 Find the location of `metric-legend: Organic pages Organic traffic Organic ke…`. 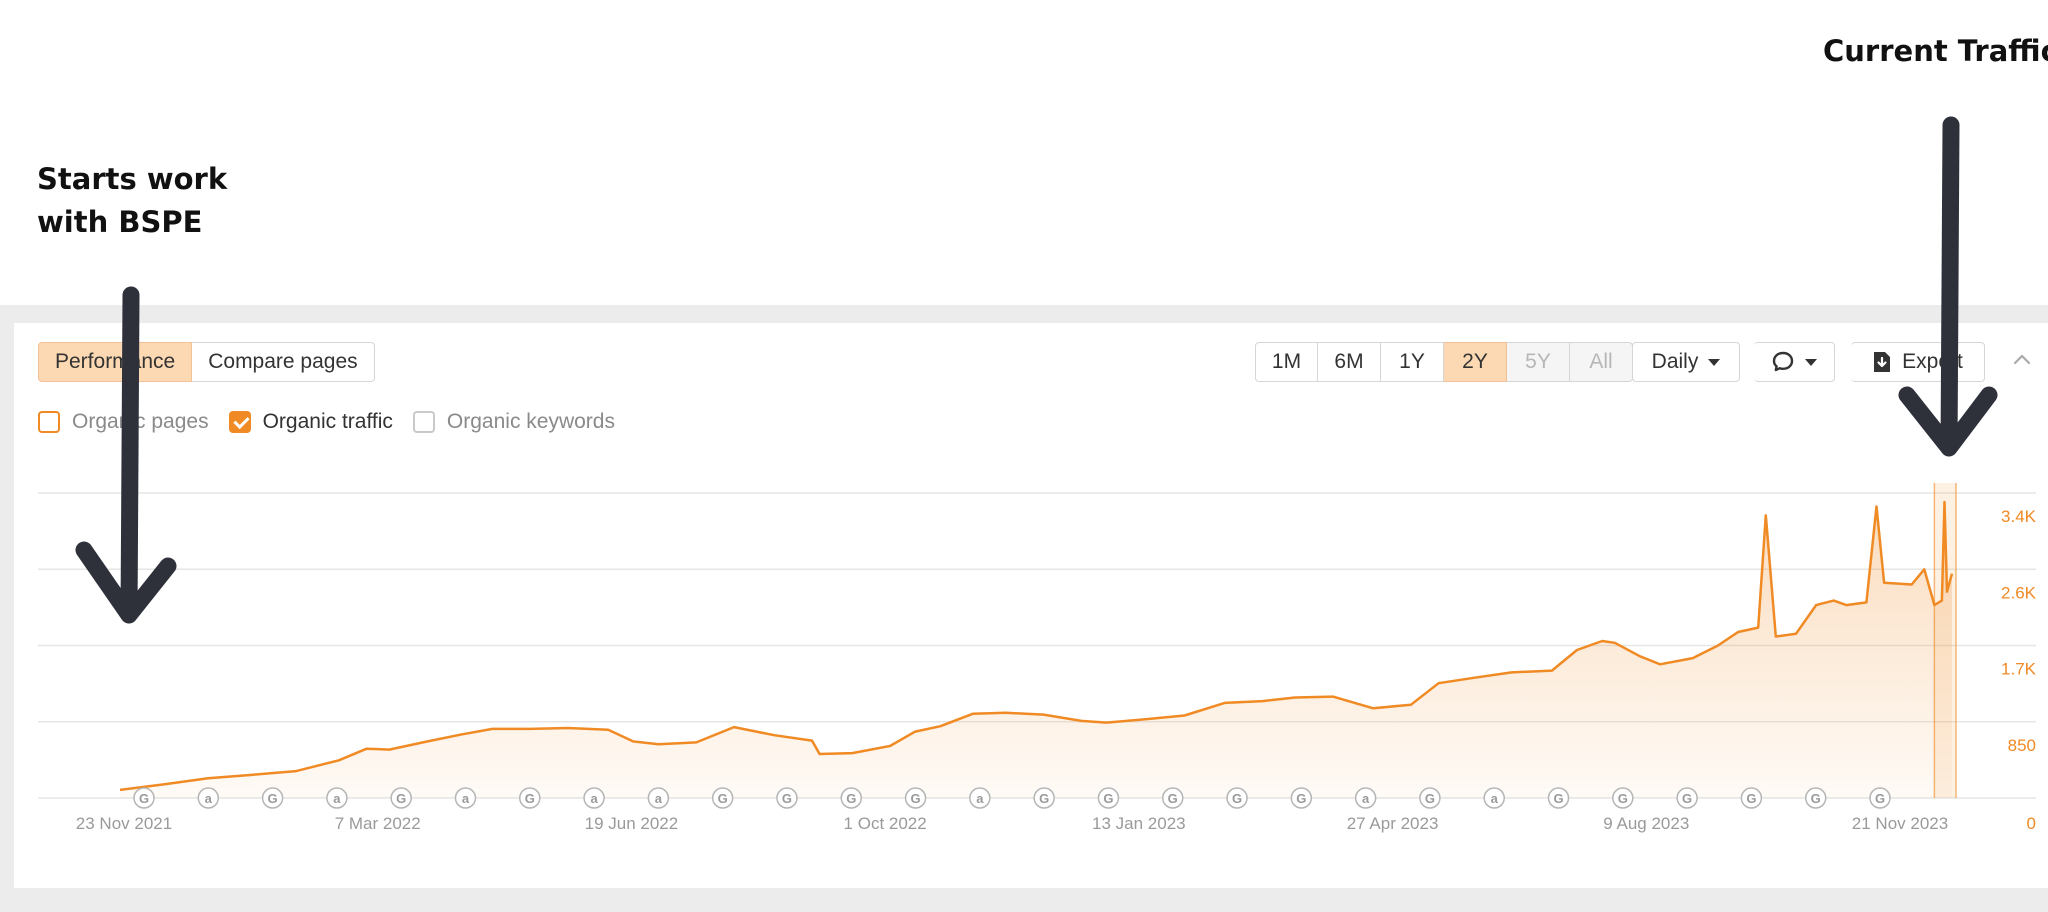

metric-legend: Organic pages Organic traffic Organic ke… is located at coordinates (336, 422).